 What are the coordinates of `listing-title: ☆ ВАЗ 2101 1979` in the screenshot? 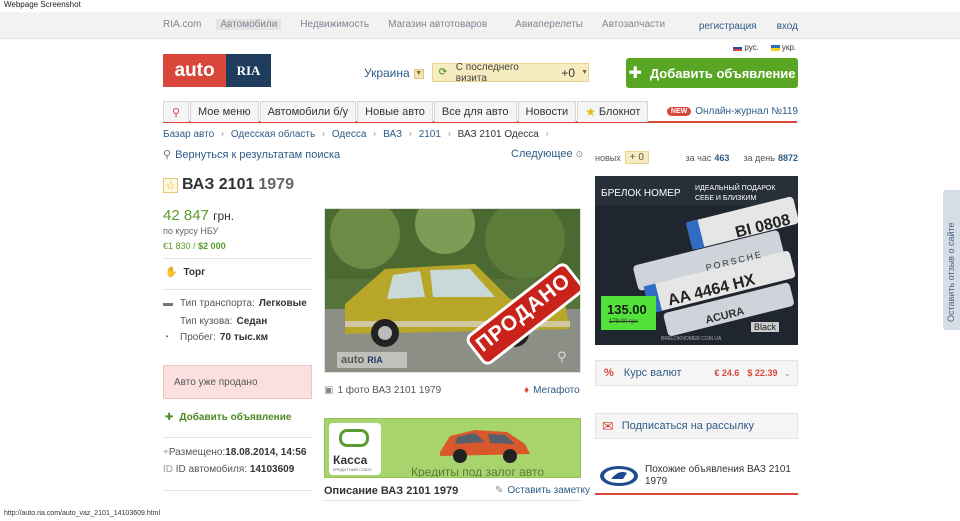 It's located at (228, 185).